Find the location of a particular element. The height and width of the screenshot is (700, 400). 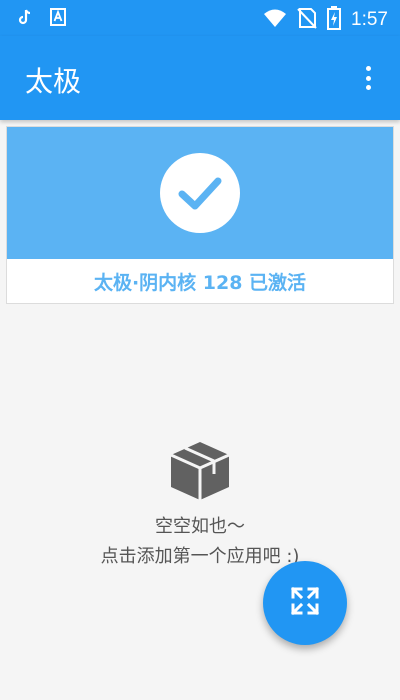

check-icon is located at coordinates (200, 193).